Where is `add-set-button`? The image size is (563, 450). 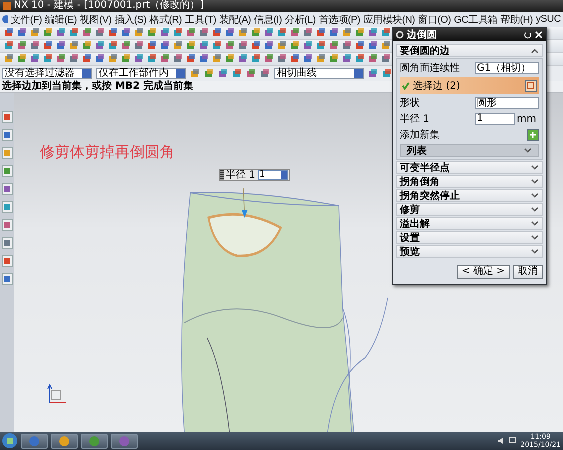
add-set-button is located at coordinates (533, 135).